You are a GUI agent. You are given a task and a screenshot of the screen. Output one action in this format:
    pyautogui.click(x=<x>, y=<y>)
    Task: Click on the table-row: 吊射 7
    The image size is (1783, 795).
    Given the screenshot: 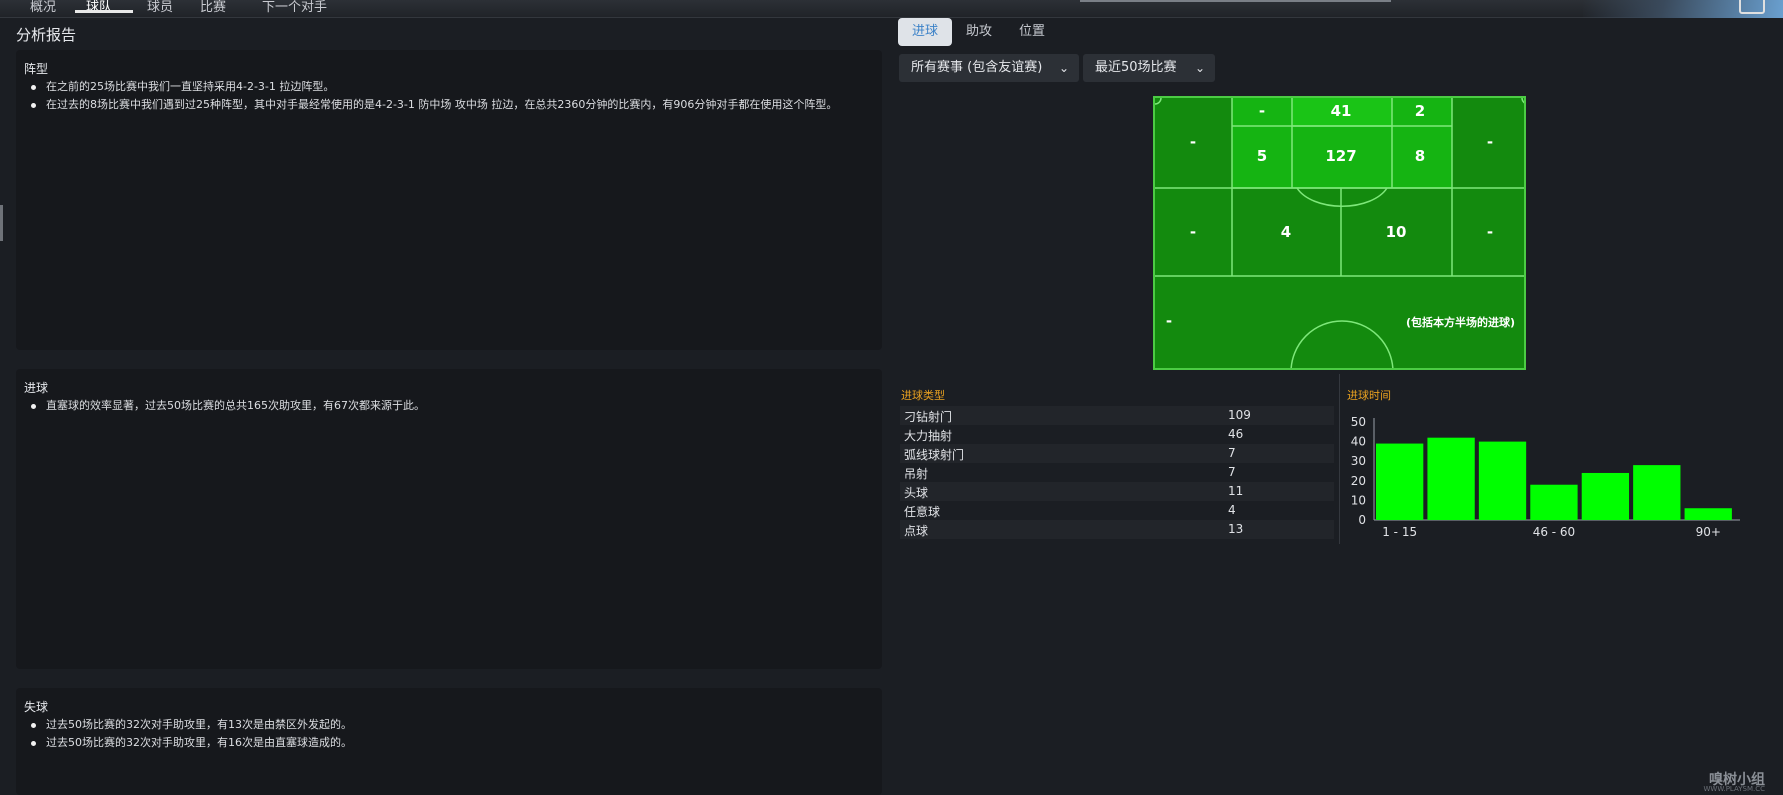 What is the action you would take?
    pyautogui.click(x=1117, y=472)
    